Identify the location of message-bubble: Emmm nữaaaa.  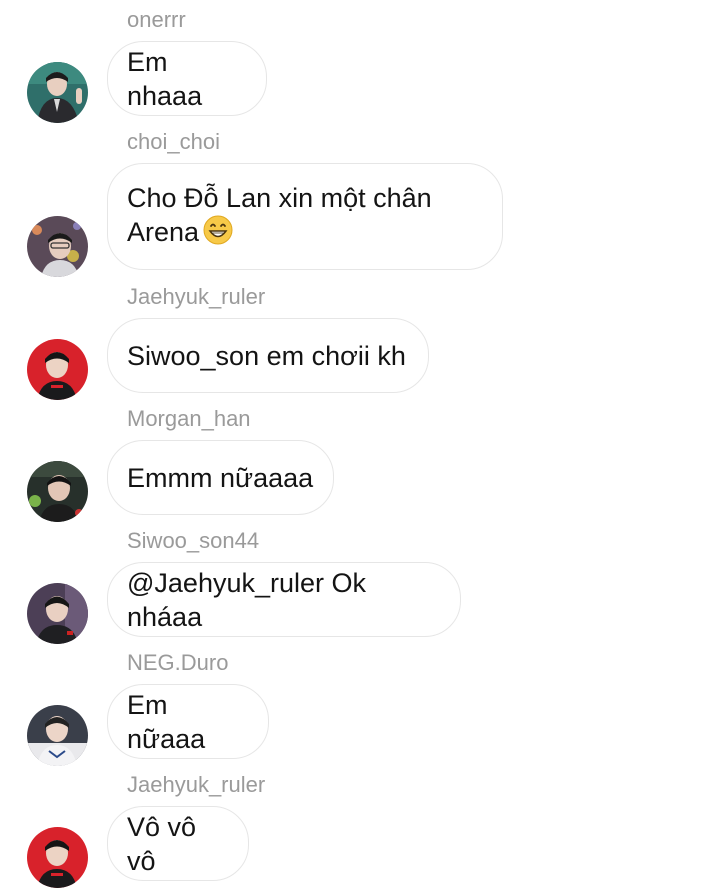
(220, 477).